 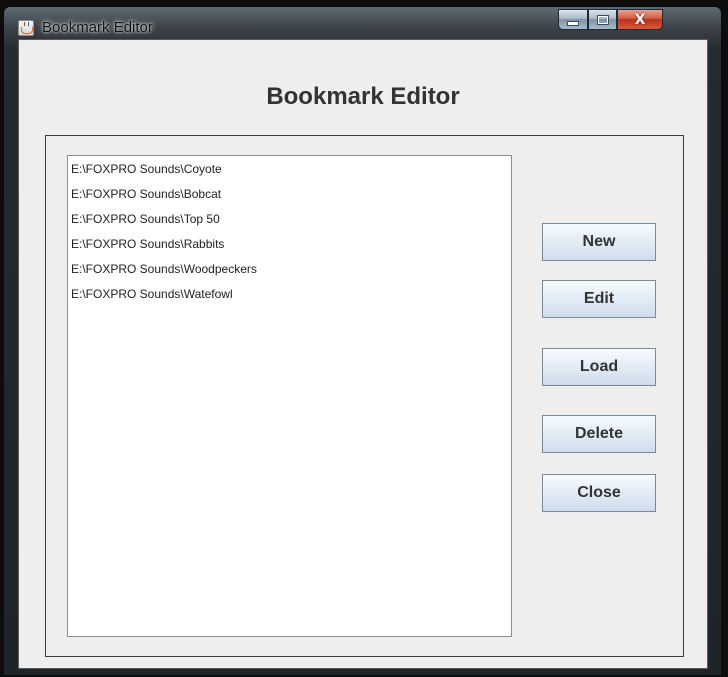 I want to click on maximize-icon, so click(x=602, y=19).